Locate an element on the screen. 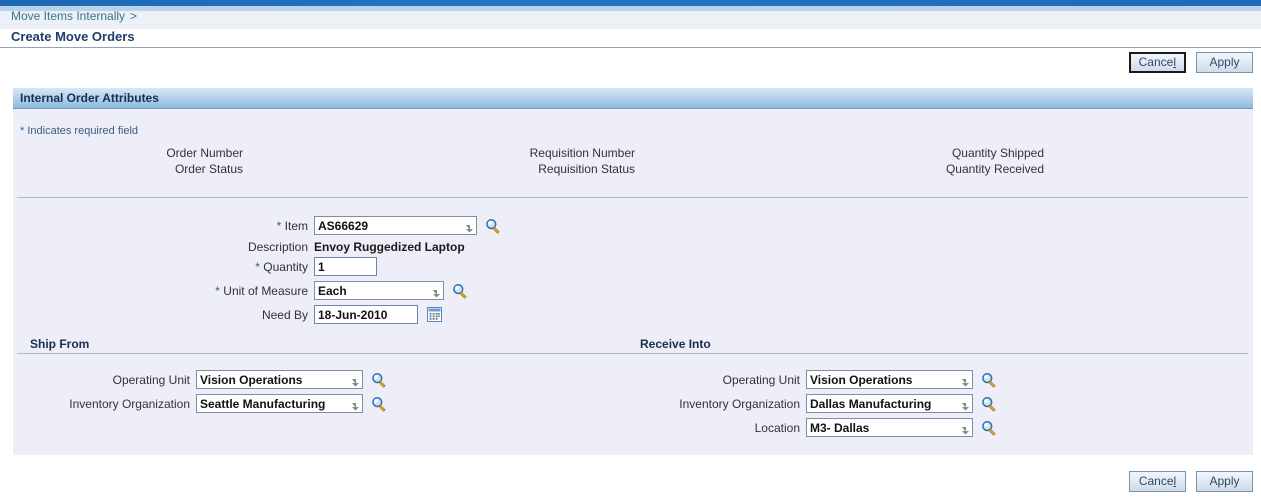 The image size is (1261, 504). receive-into-operating-unit-magnifier-icon is located at coordinates (989, 380).